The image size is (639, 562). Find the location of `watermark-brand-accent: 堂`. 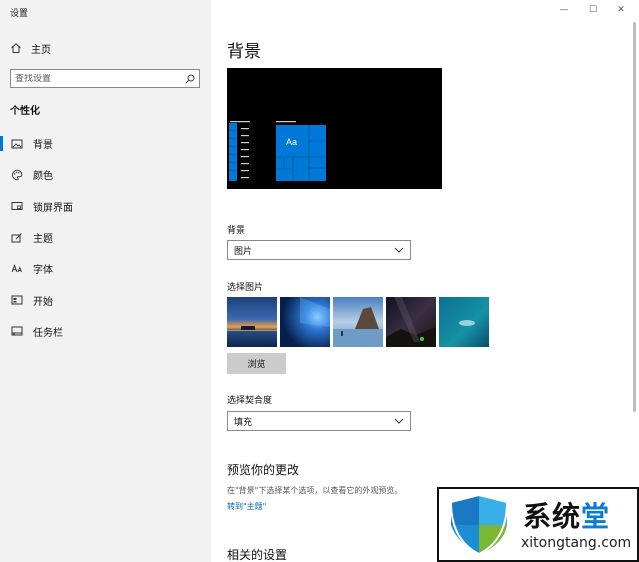

watermark-brand-accent: 堂 is located at coordinates (596, 516).